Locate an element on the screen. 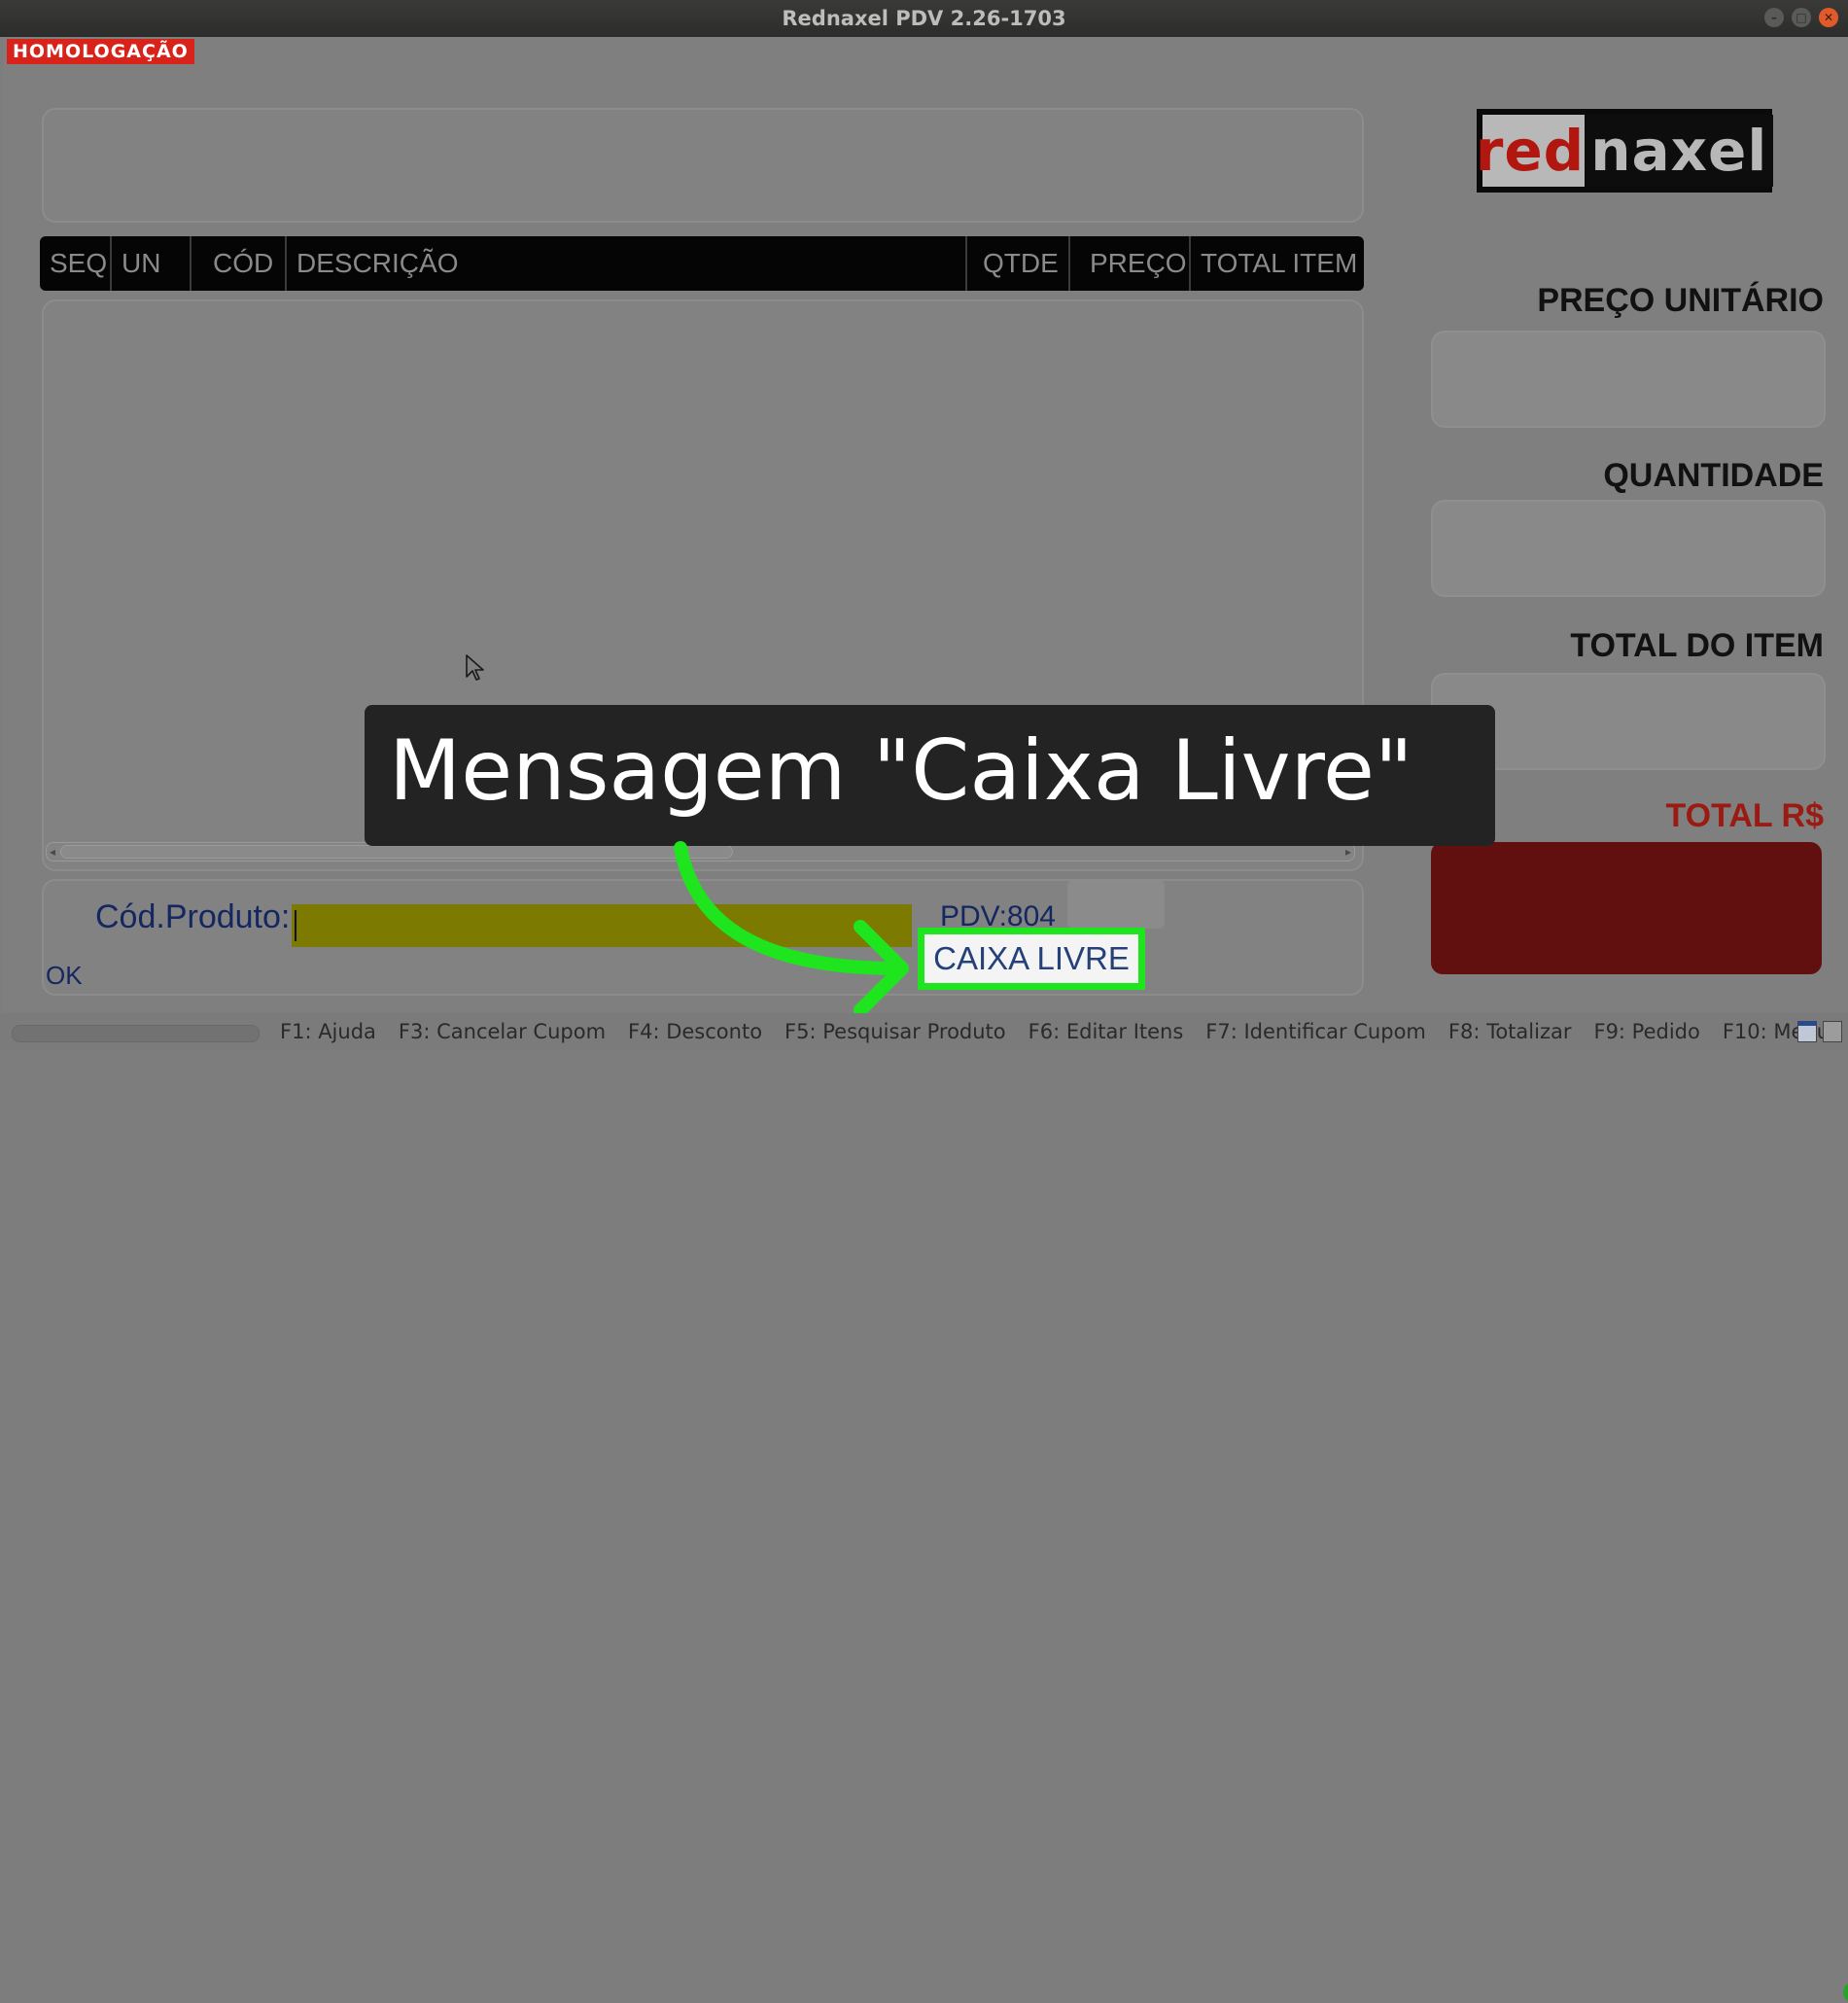  fkey-f8: F8: Totalizar is located at coordinates (1510, 1031).